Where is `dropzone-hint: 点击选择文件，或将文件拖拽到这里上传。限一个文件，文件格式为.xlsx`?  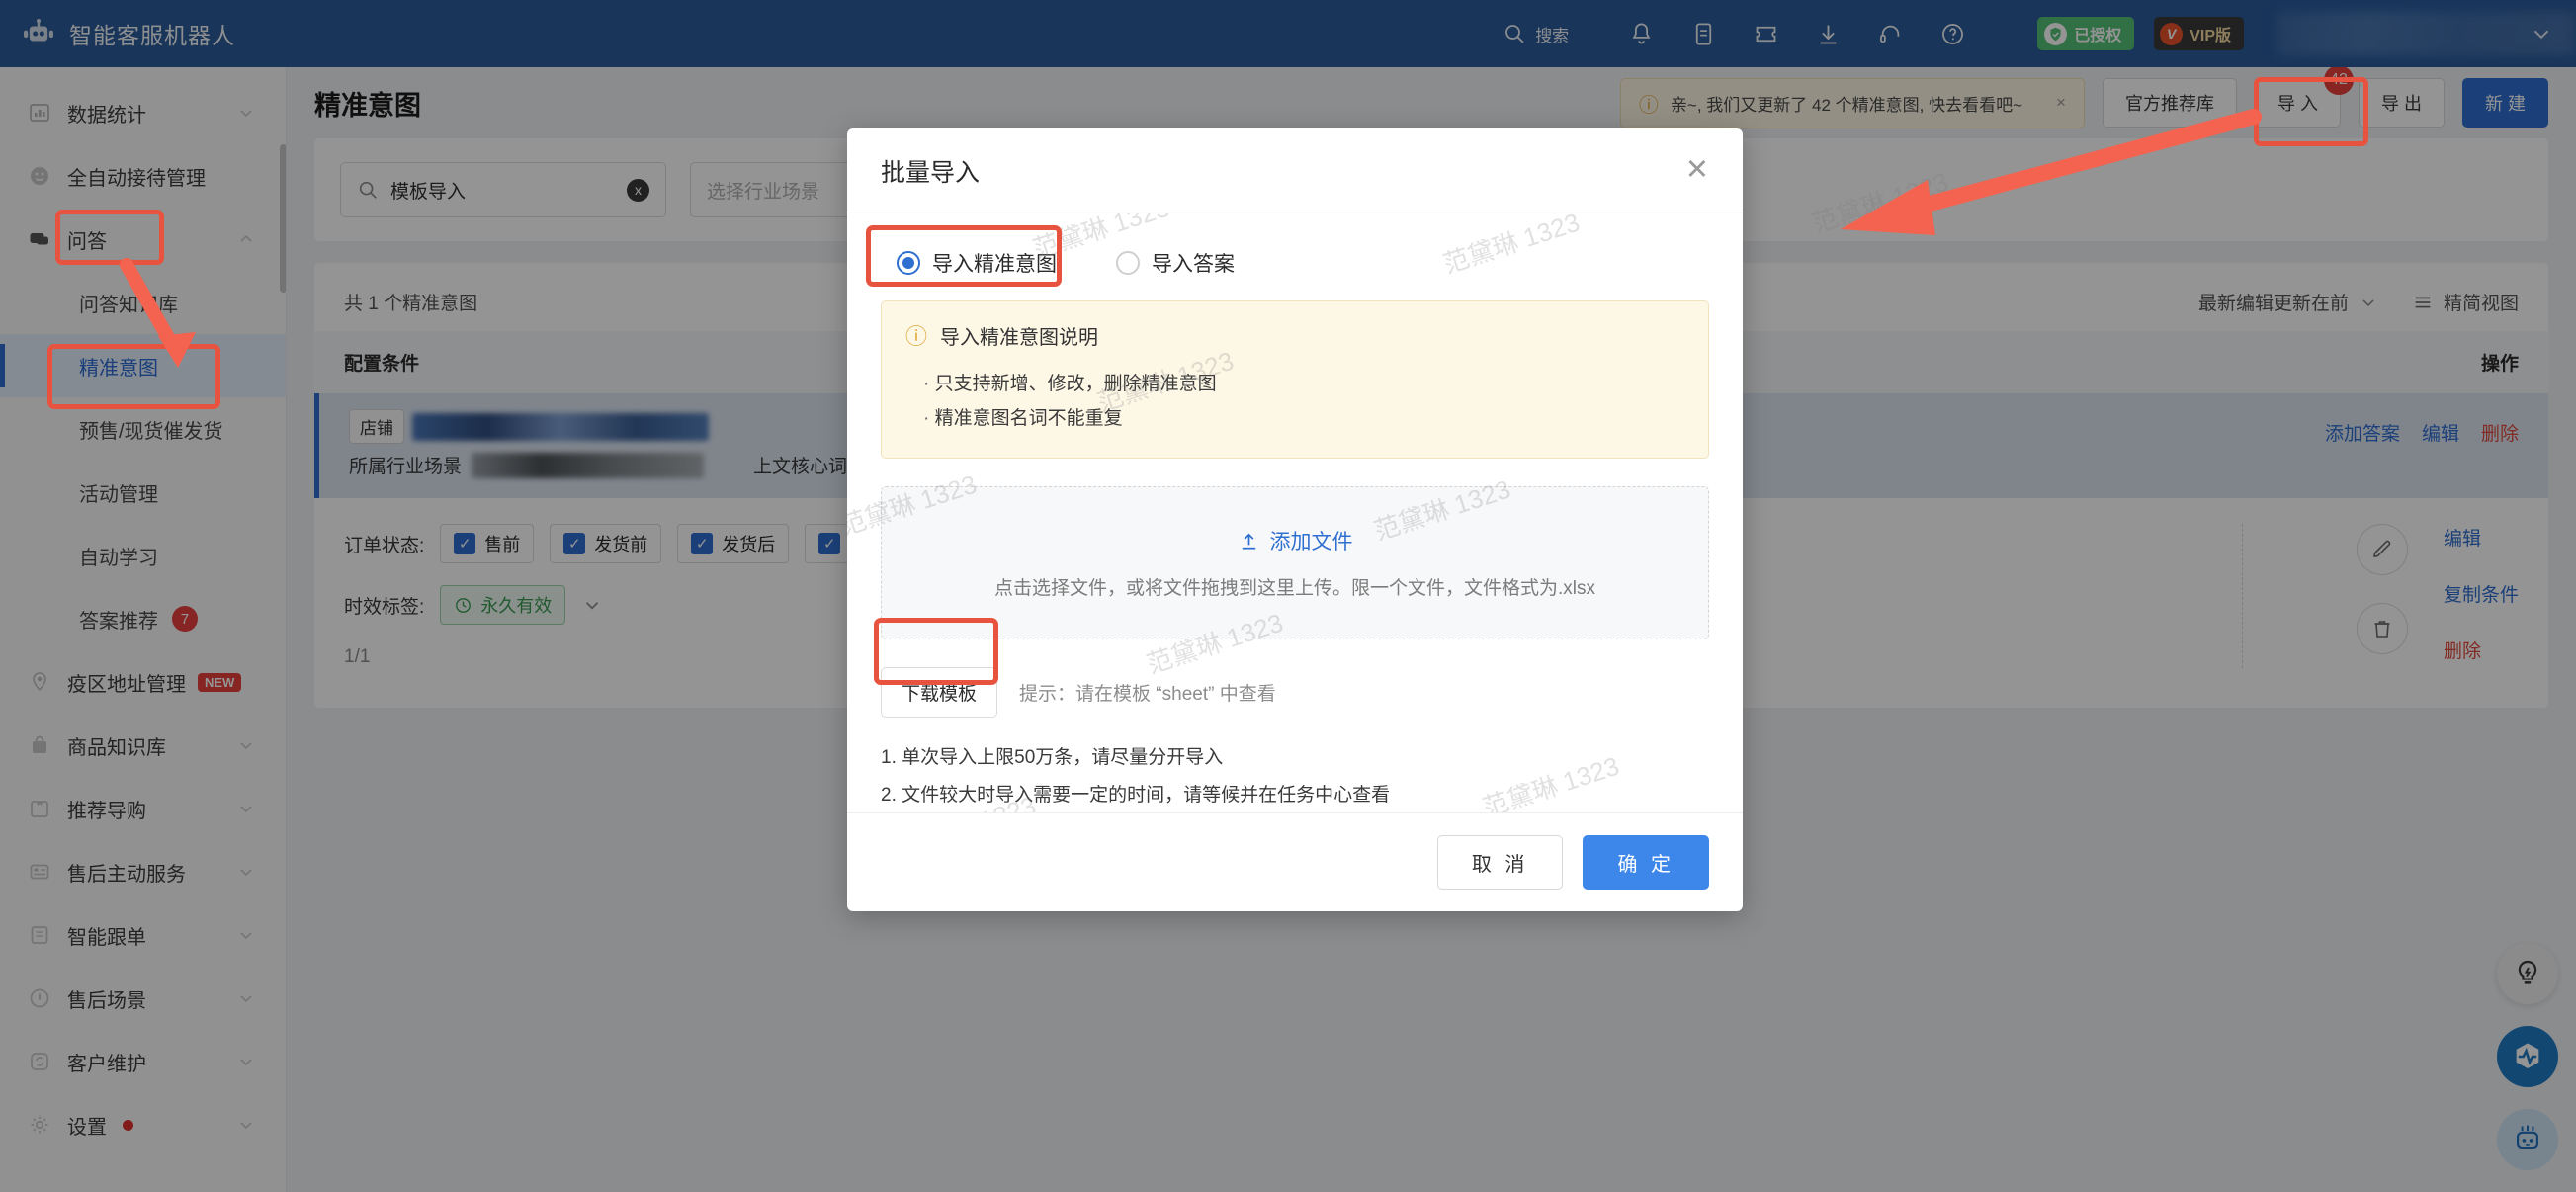 dropzone-hint: 点击选择文件，或将文件拖拽到这里上传。限一个文件，文件格式为.xlsx is located at coordinates (1294, 589).